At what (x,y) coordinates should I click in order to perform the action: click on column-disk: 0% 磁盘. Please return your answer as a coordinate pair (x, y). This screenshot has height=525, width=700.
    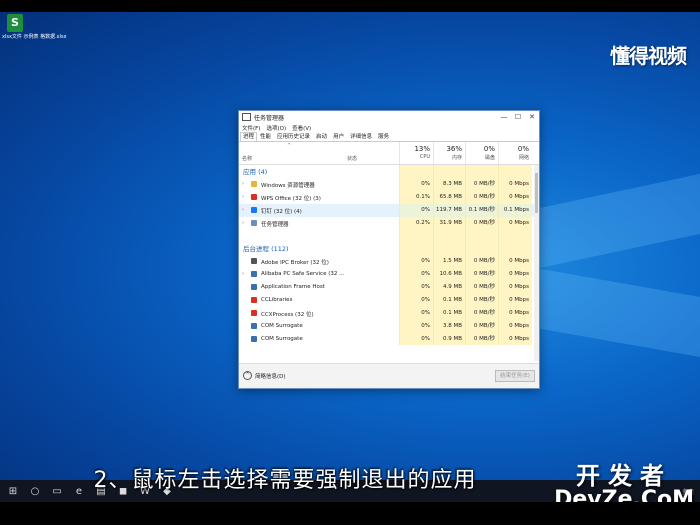
    Looking at the image, I should click on (481, 153).